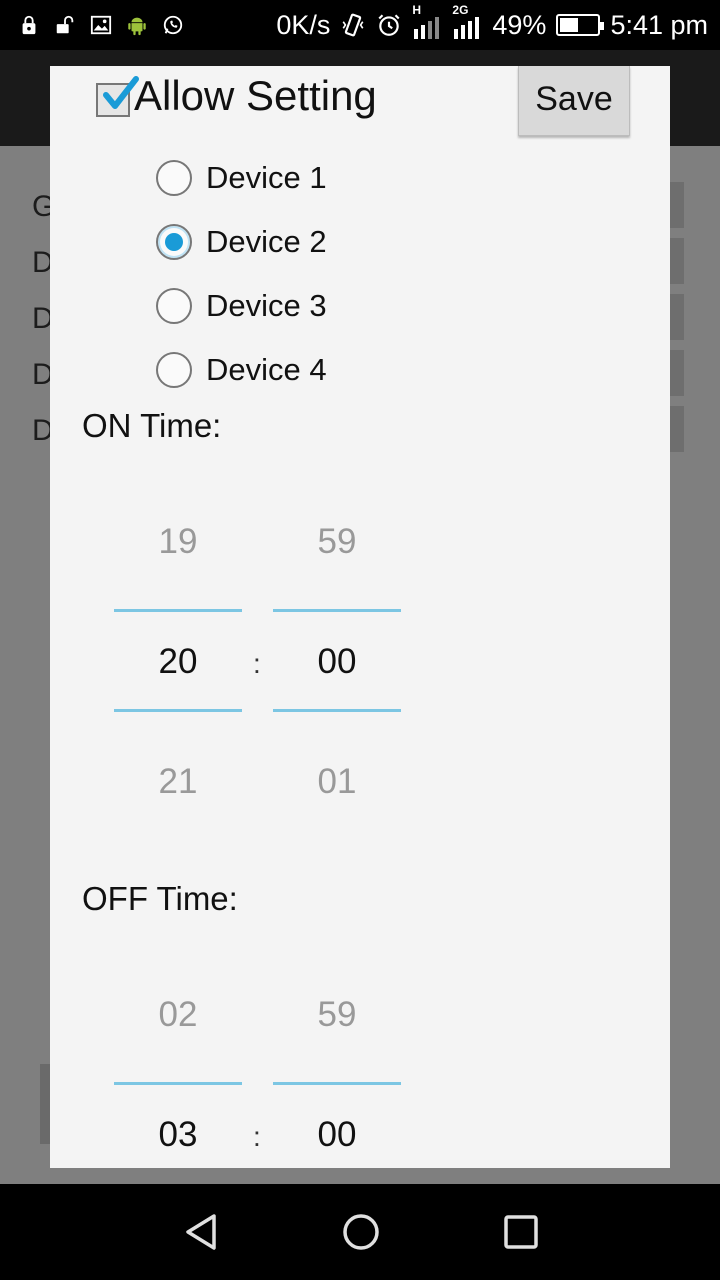  I want to click on navigation-bar, so click(360, 1232).